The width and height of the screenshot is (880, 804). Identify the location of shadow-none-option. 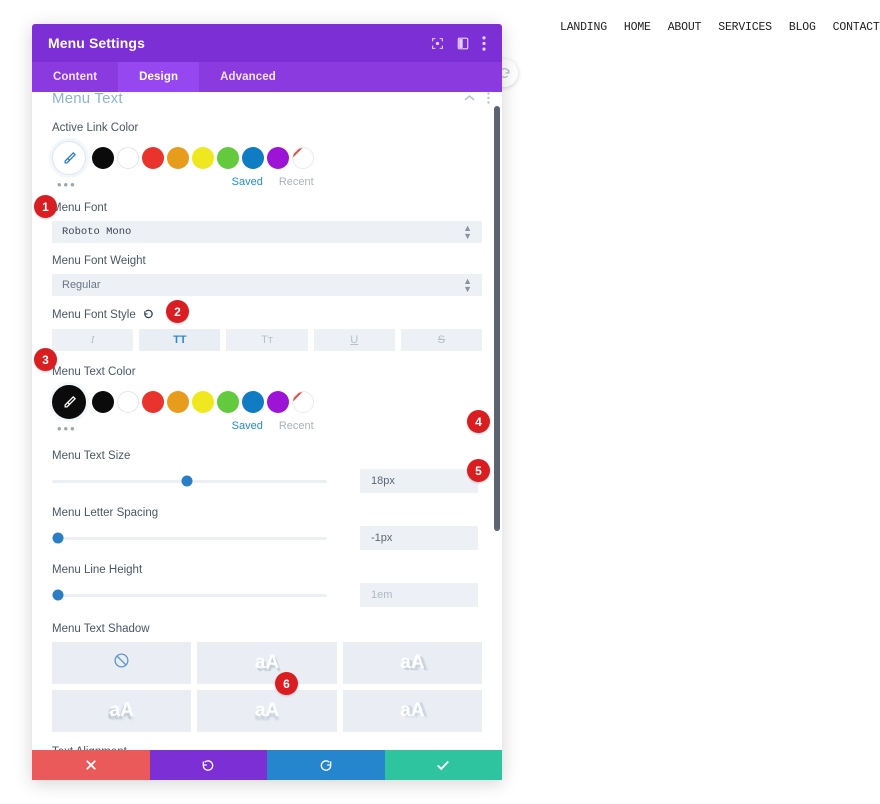
(122, 663).